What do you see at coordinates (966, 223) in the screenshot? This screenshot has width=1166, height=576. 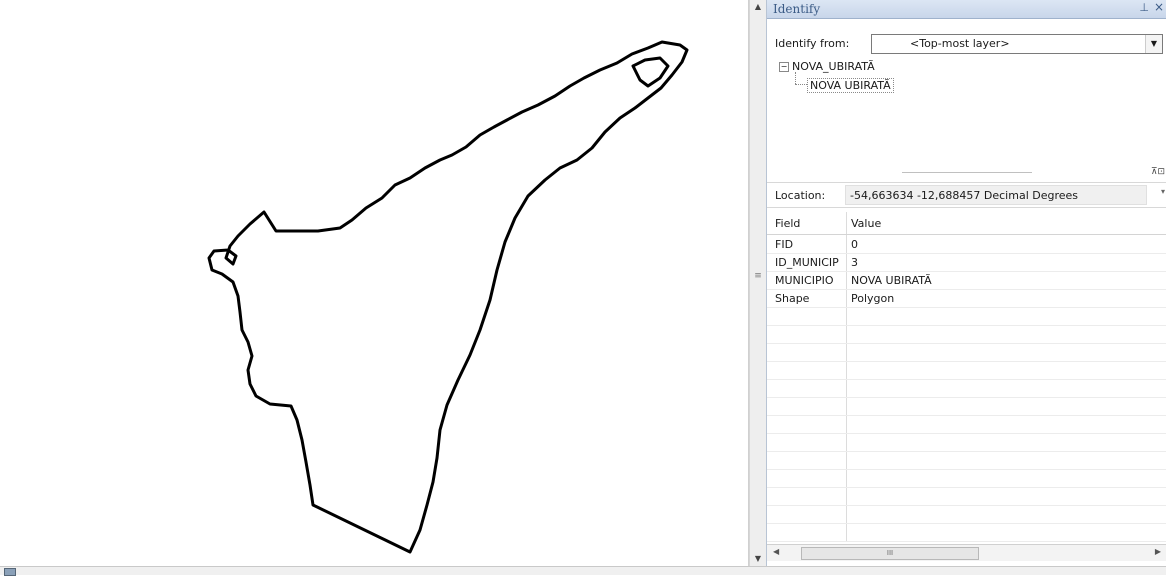 I see `grid-header: Field Value` at bounding box center [966, 223].